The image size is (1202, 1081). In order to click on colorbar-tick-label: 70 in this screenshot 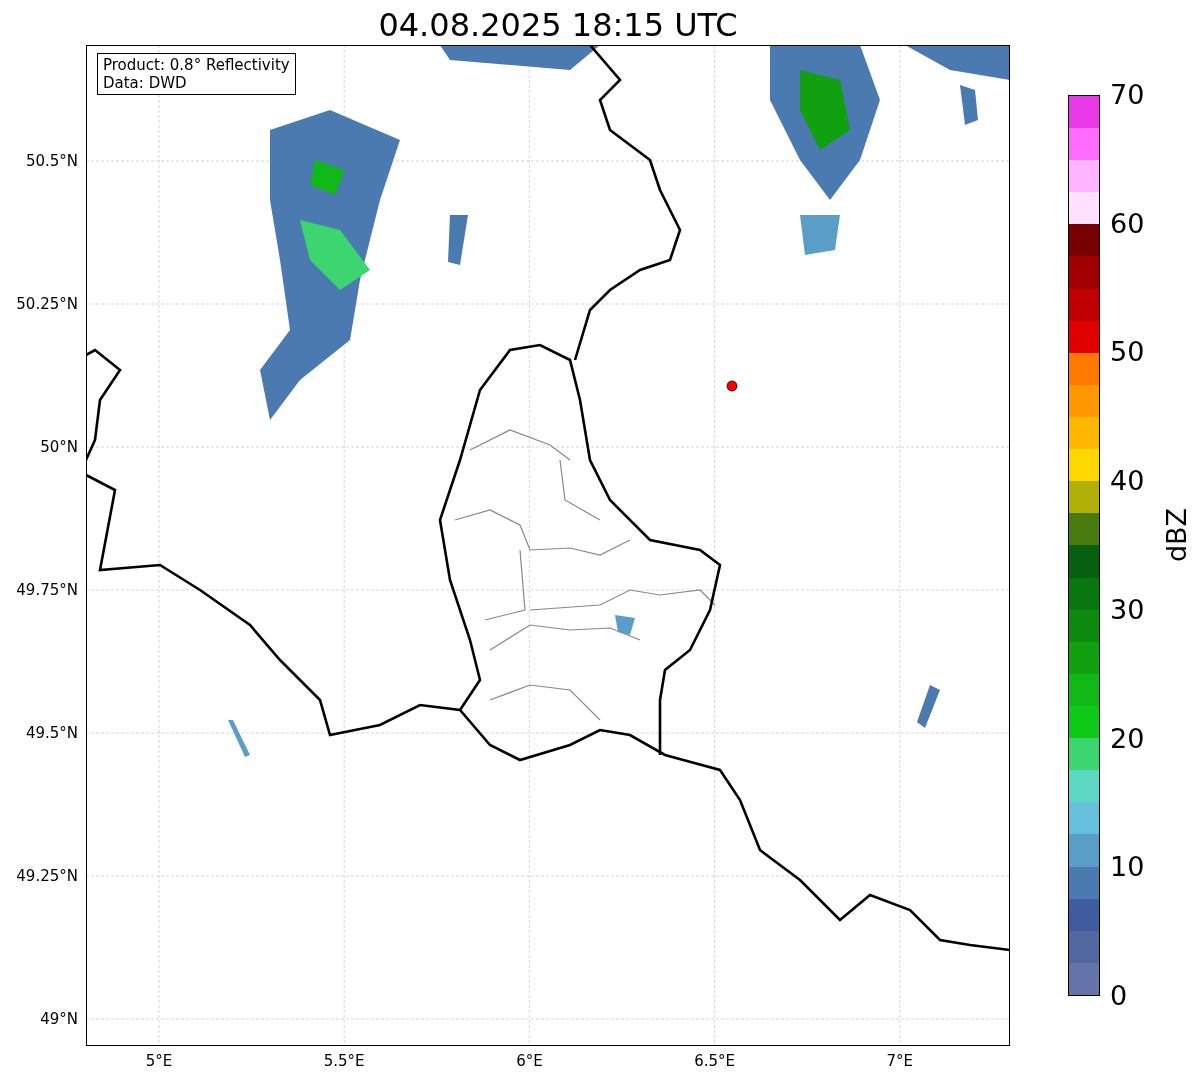, I will do `click(1127, 95)`.